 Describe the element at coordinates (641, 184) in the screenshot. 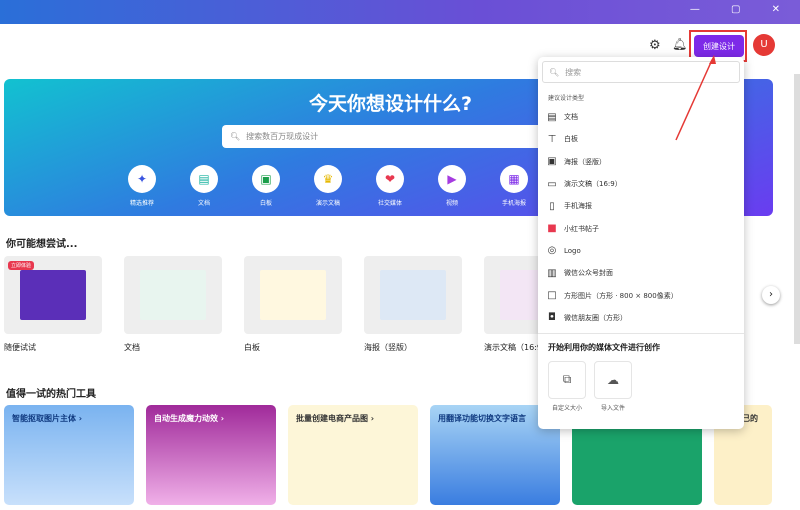

I see `menu-item: ▭ 演示文稿（16:9）` at that location.